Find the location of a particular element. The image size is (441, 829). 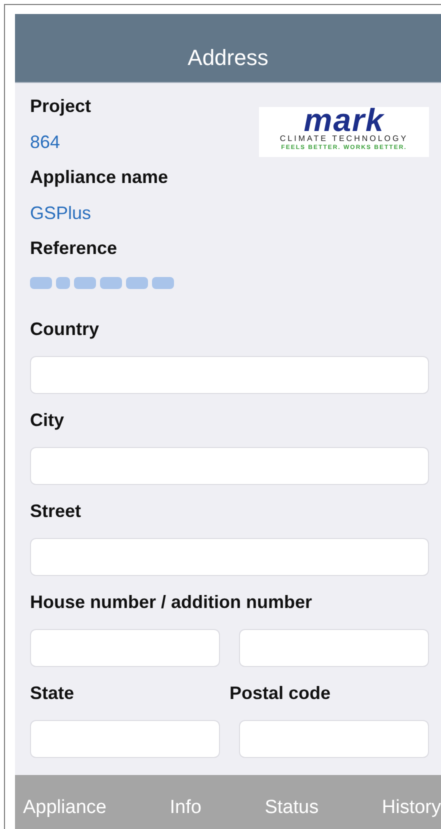

header-title: Address is located at coordinates (228, 57).